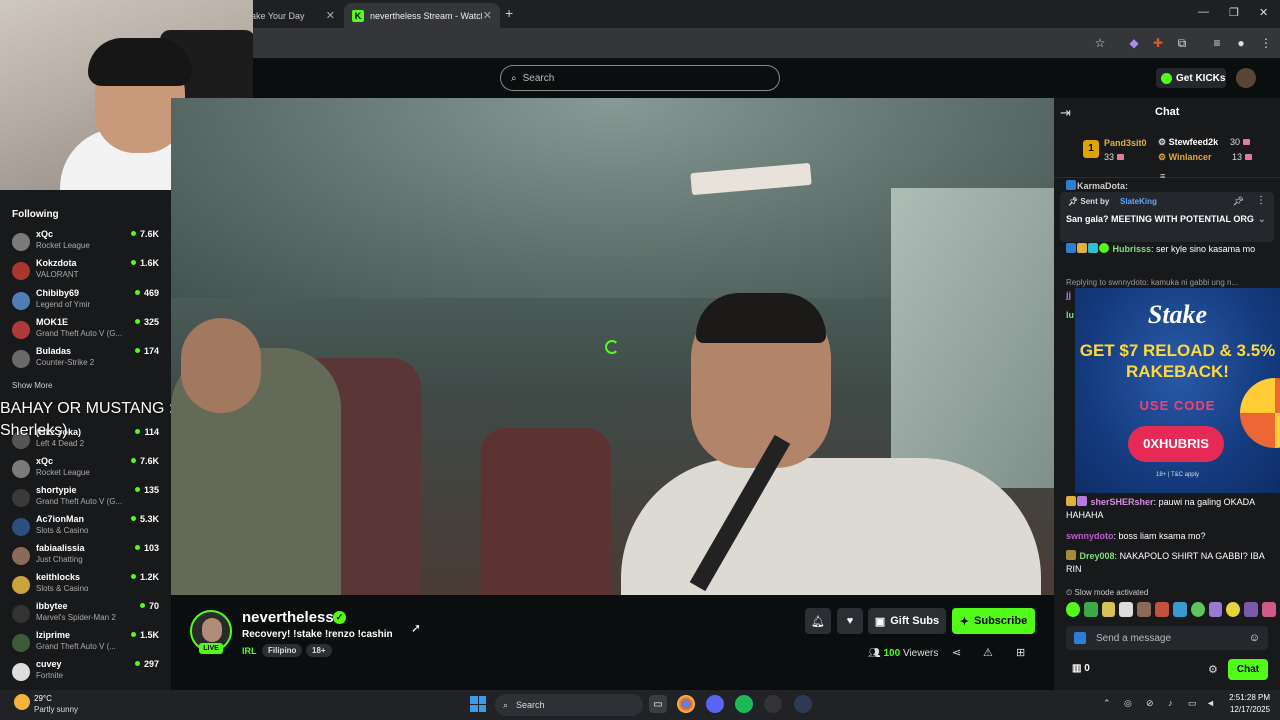  I want to click on bookmark-star-icon: ☆, so click(1100, 43).